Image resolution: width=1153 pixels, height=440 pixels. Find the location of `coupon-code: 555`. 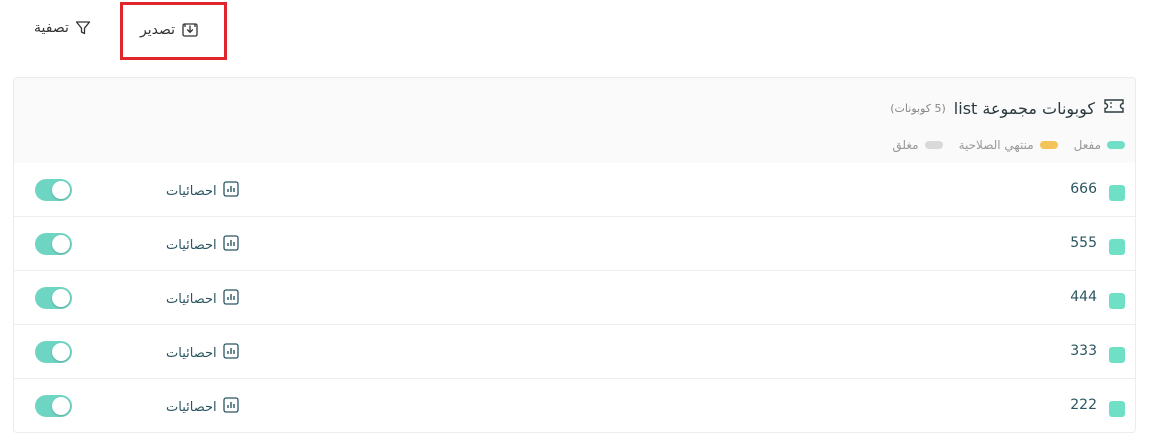

coupon-code: 555 is located at coordinates (1083, 243).